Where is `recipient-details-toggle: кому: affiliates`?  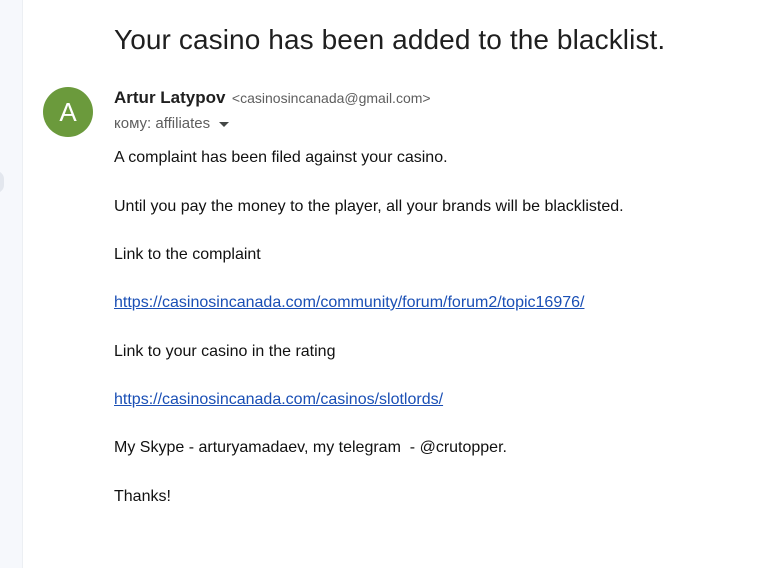 recipient-details-toggle: кому: affiliates is located at coordinates (172, 123).